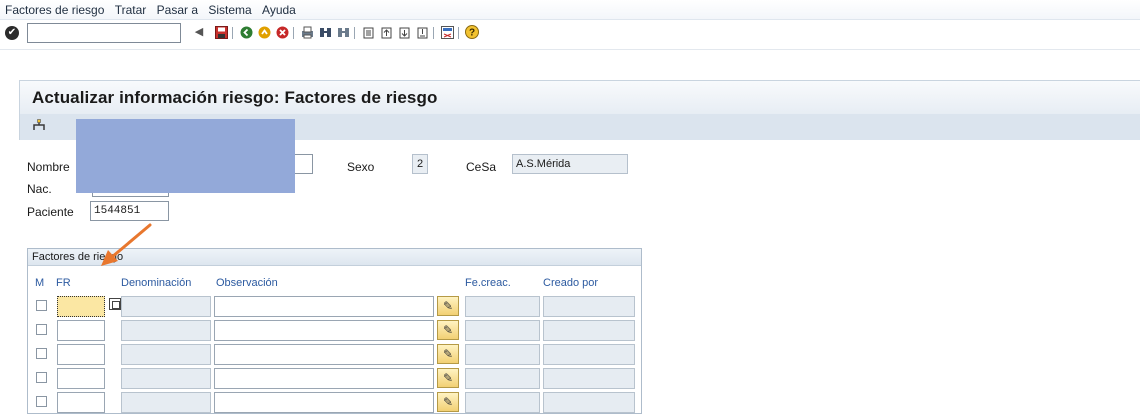 The width and height of the screenshot is (1140, 414). Describe the element at coordinates (279, 10) in the screenshot. I see `menu-ayuda: Ayuda` at that location.